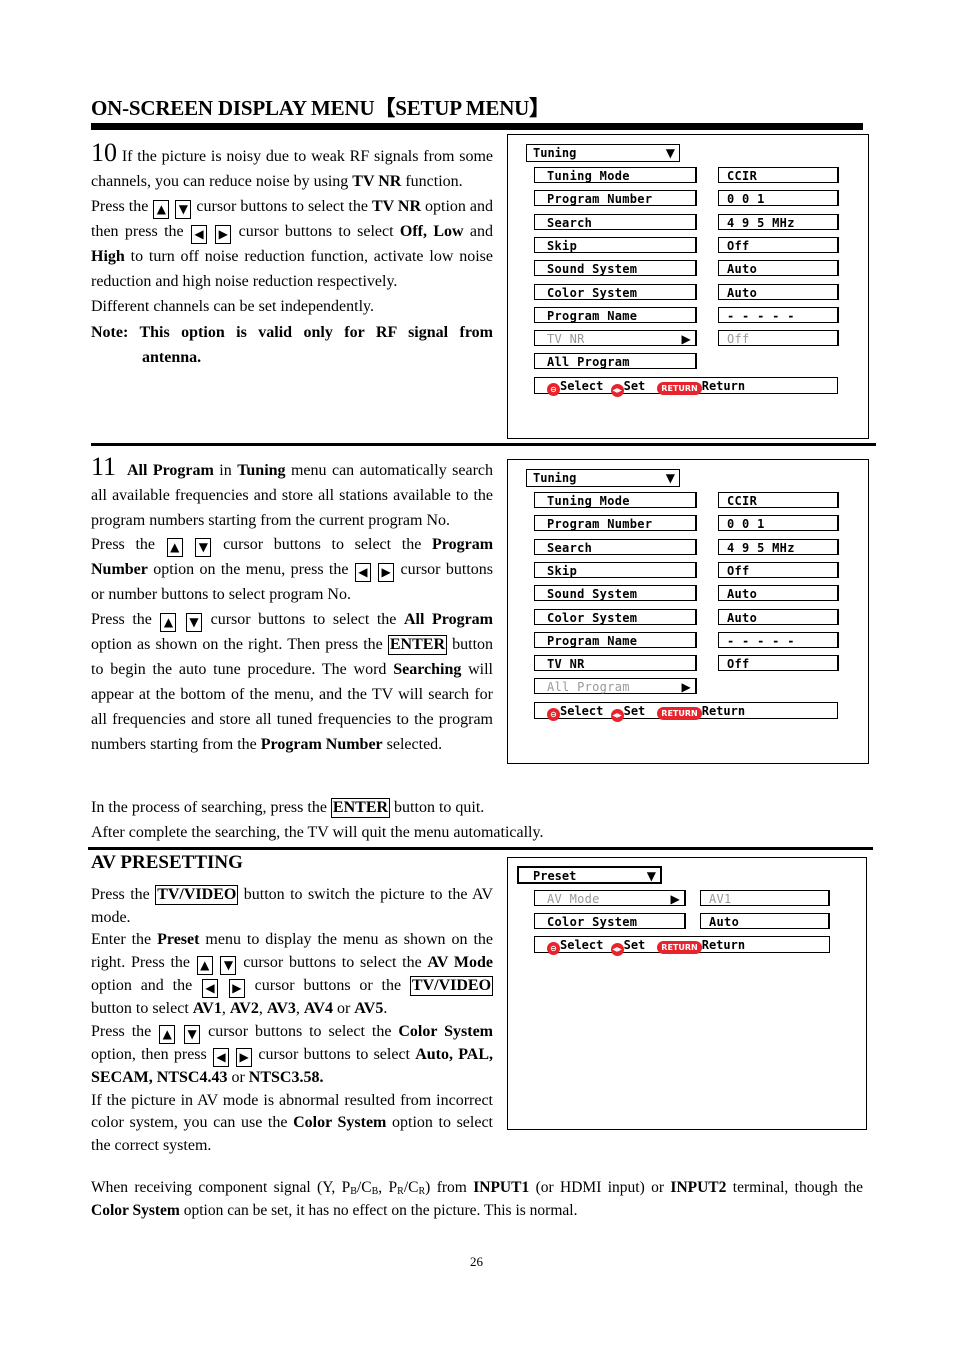  What do you see at coordinates (343, 1009) in the screenshot?
I see `text: or` at bounding box center [343, 1009].